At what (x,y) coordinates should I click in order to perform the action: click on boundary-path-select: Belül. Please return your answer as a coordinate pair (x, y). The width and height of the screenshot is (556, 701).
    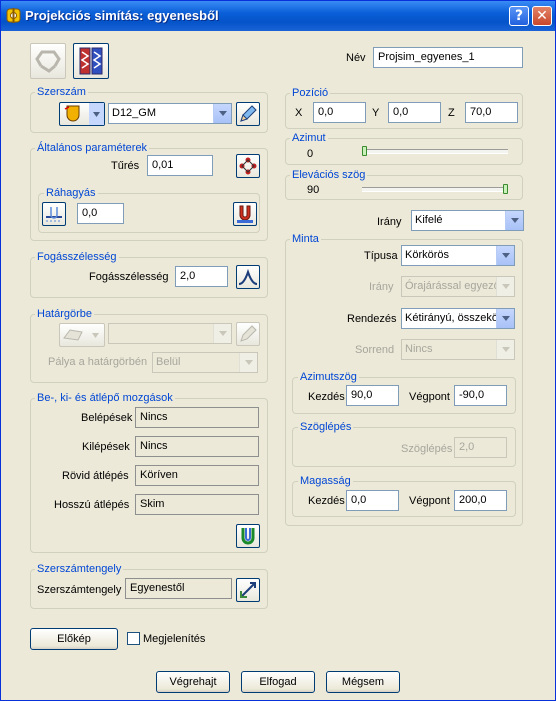
    Looking at the image, I should click on (205, 362).